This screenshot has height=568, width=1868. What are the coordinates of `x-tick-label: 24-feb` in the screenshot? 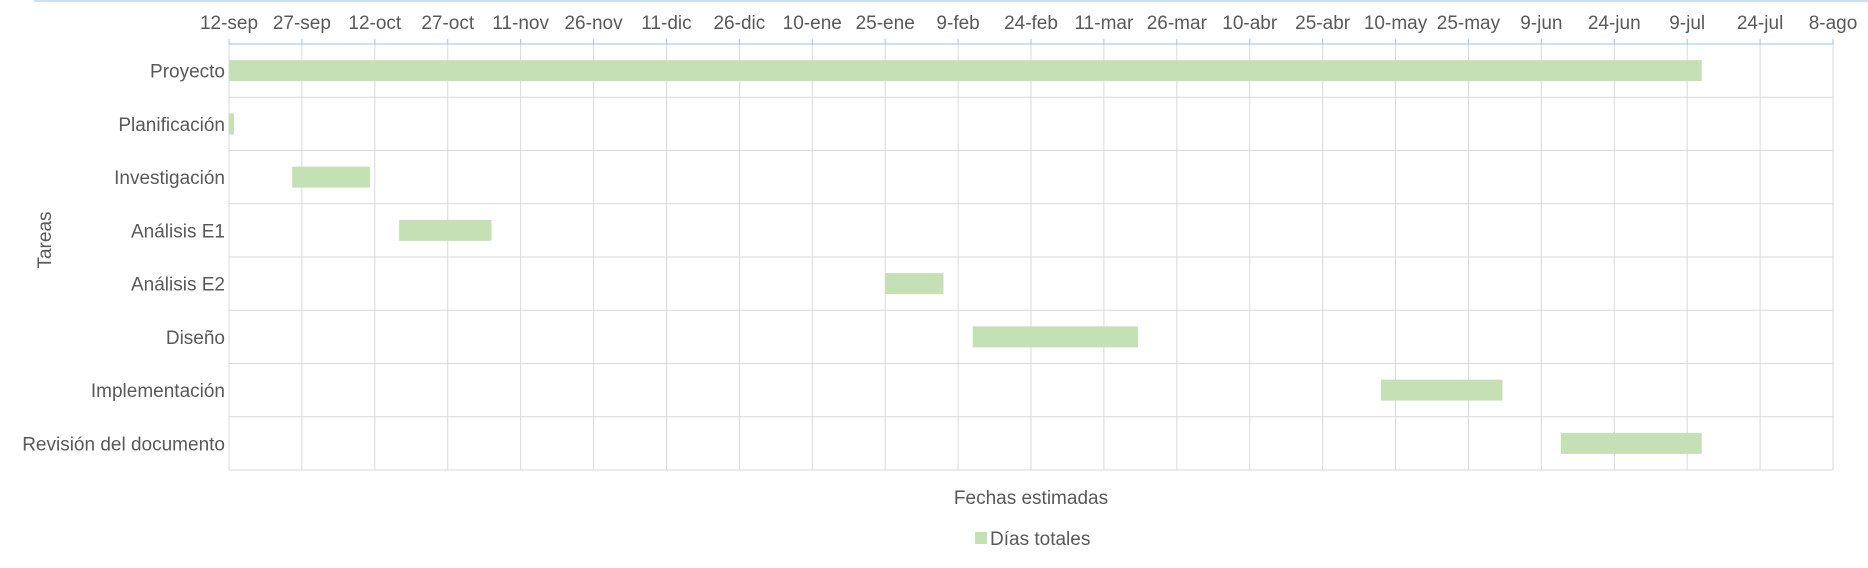 It's located at (1031, 23).